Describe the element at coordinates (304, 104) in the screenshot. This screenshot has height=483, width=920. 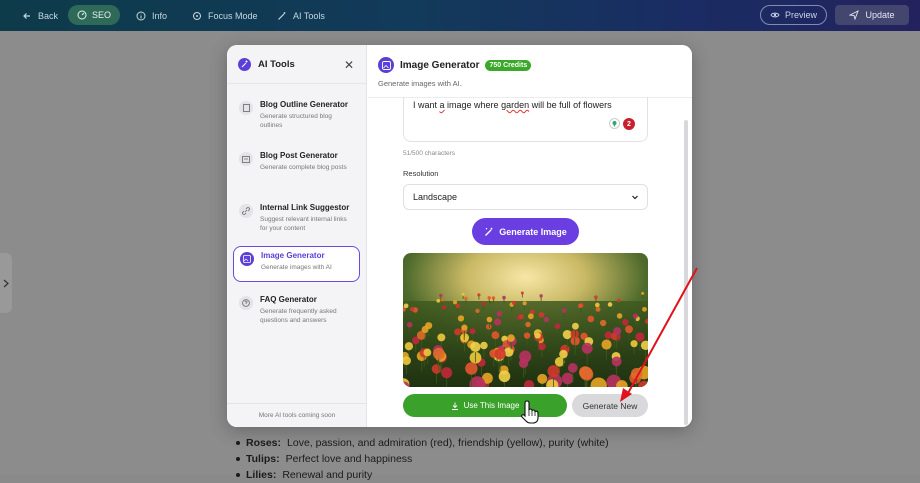
I see `tool-name: Blog Outline Generator` at that location.